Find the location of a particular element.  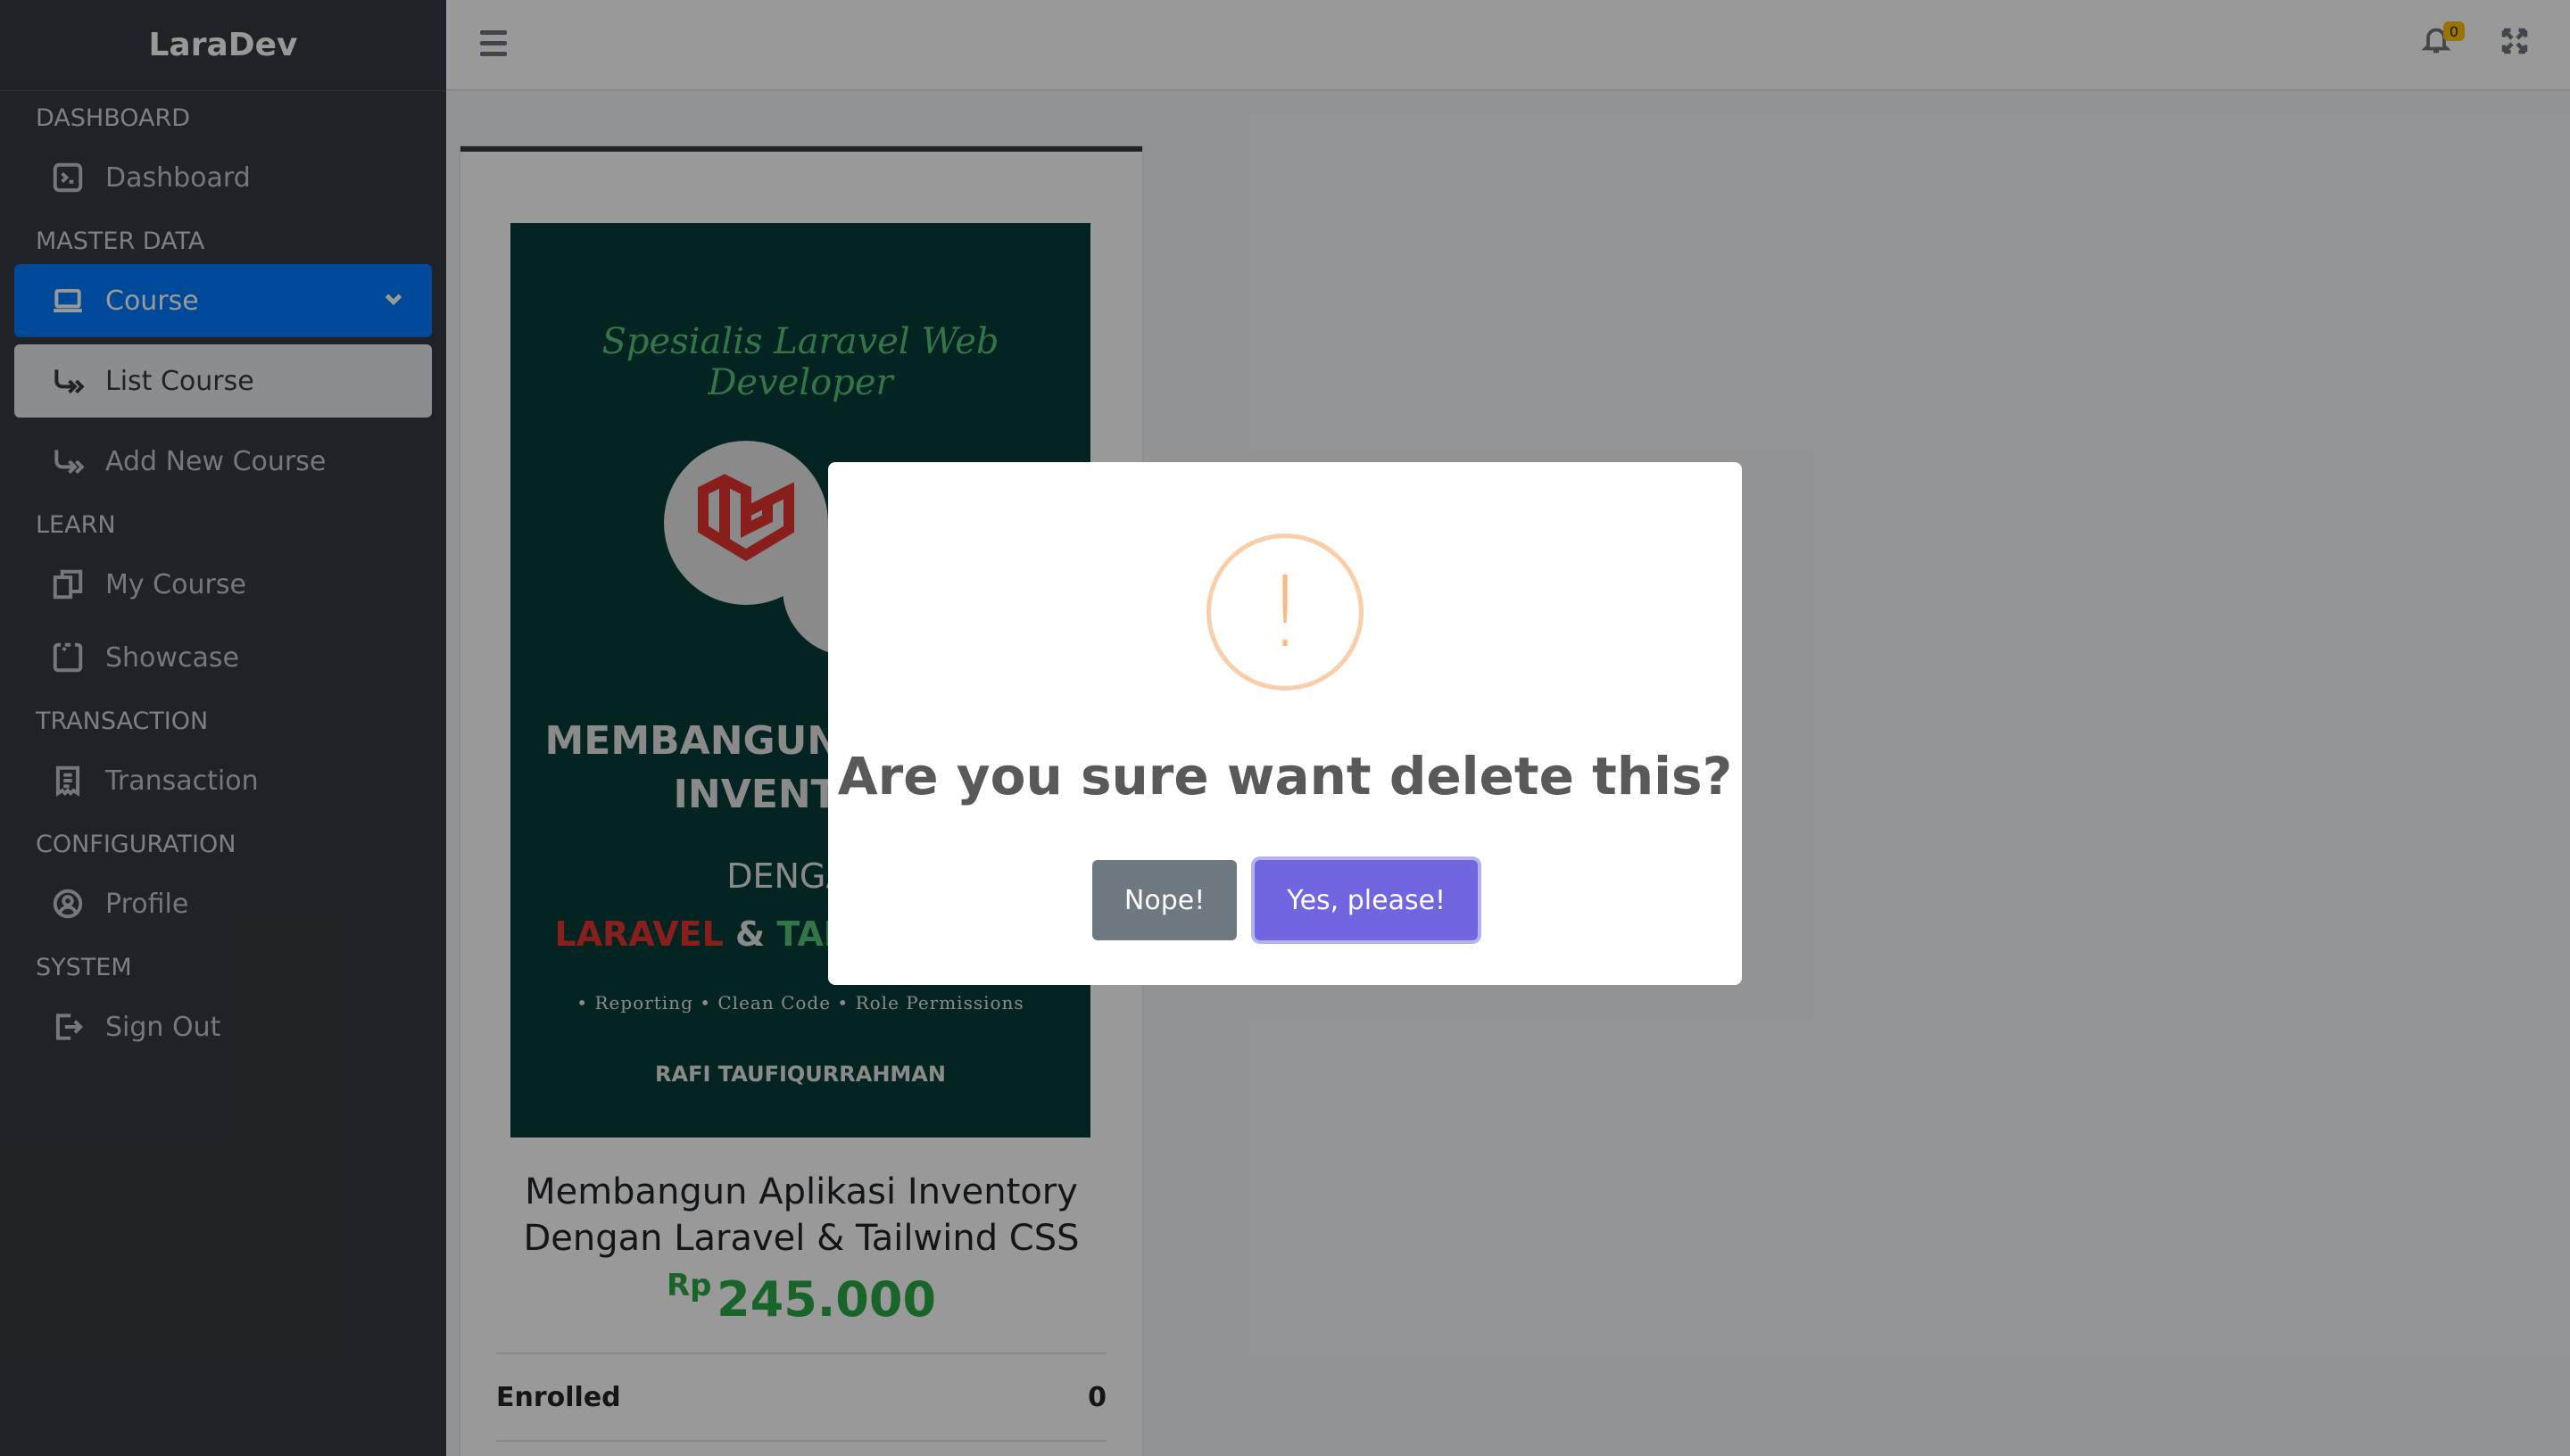

dialog-actions: Nope! Yes, please! is located at coordinates (1285, 900).